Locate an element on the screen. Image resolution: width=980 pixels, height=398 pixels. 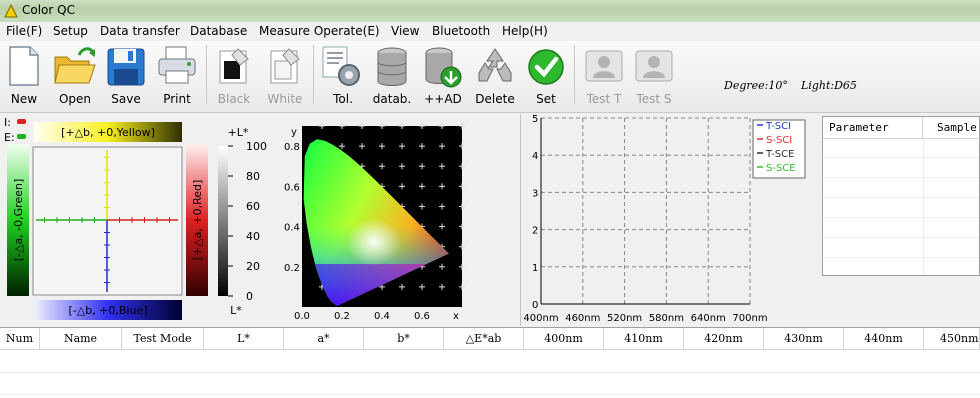
col-400nm: 400nm is located at coordinates (564, 339).